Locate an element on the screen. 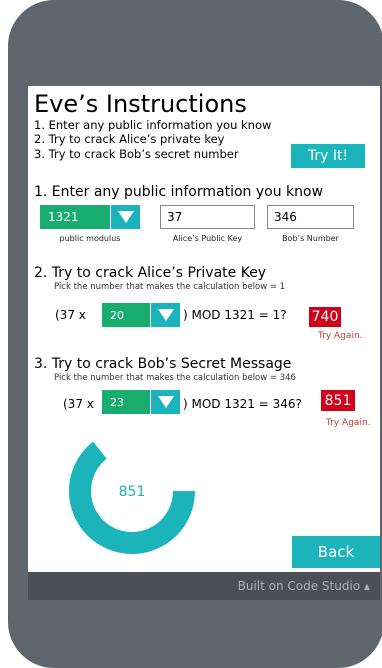 This screenshot has height=668, width=382. section-3-title: 3. Try to crack Bob’s Secret Message is located at coordinates (163, 364).